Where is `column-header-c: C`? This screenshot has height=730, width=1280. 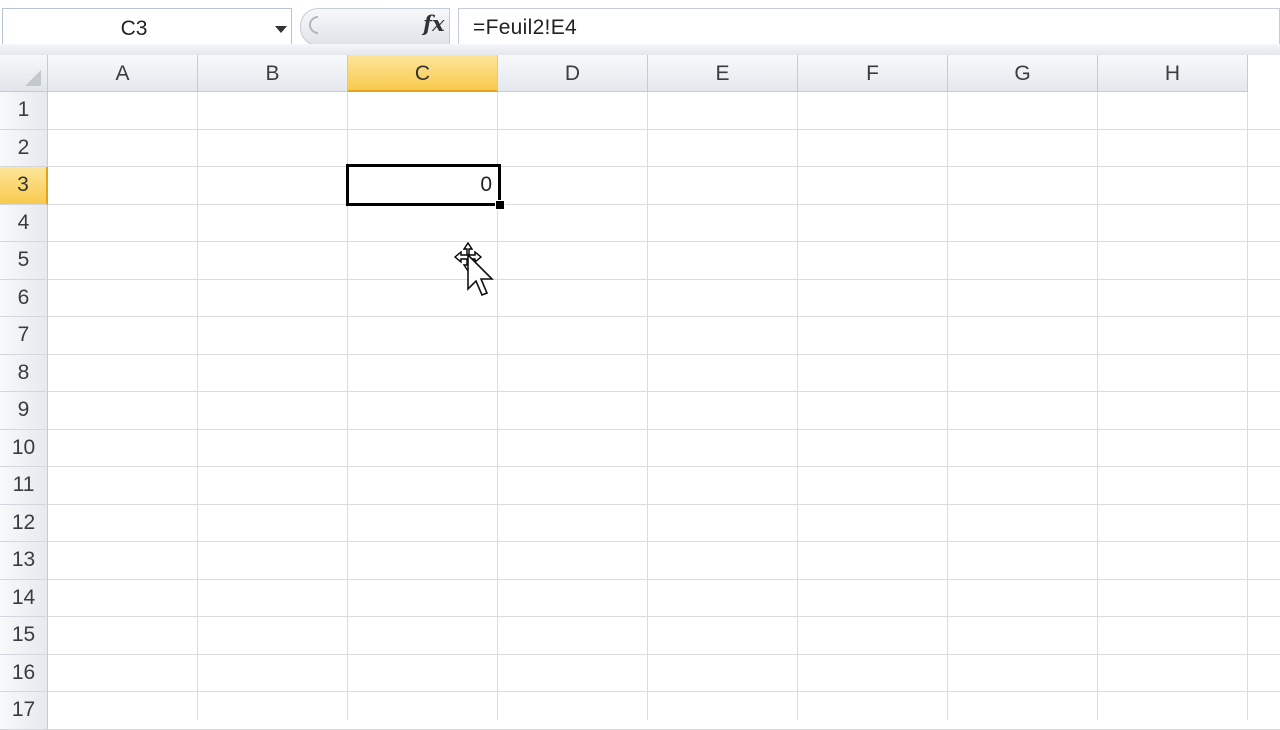 column-header-c: C is located at coordinates (423, 73).